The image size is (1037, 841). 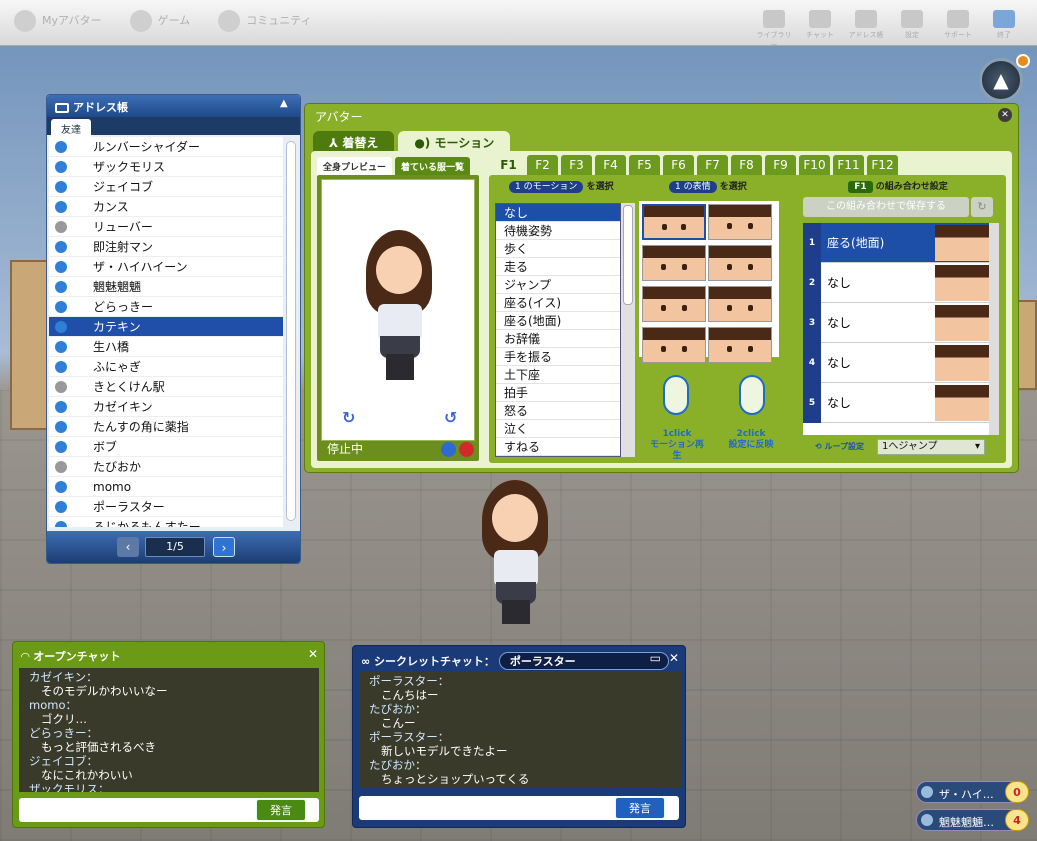 What do you see at coordinates (450, 417) in the screenshot?
I see `rotate-right-icon: ↺` at bounding box center [450, 417].